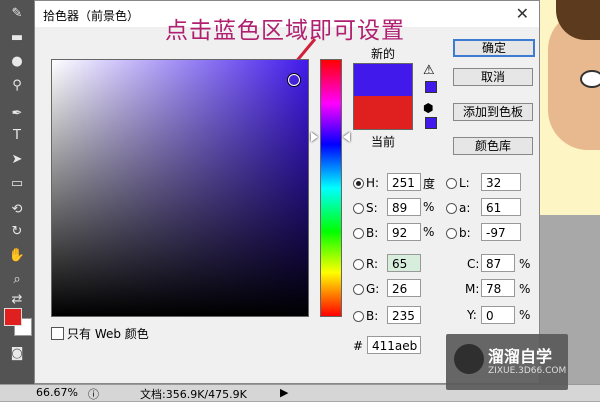  I want to click on hsb-b-option: B:, so click(365, 233).